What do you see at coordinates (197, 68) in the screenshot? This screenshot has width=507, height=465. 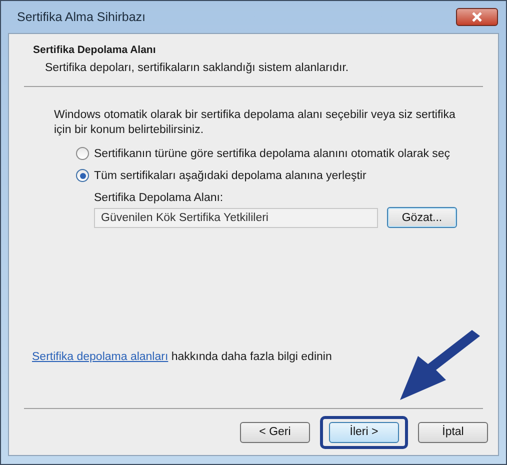 I see `page-subtitle: Sertifika depoları, sertifikaların saklandığı sistem alanlarıdır.` at bounding box center [197, 68].